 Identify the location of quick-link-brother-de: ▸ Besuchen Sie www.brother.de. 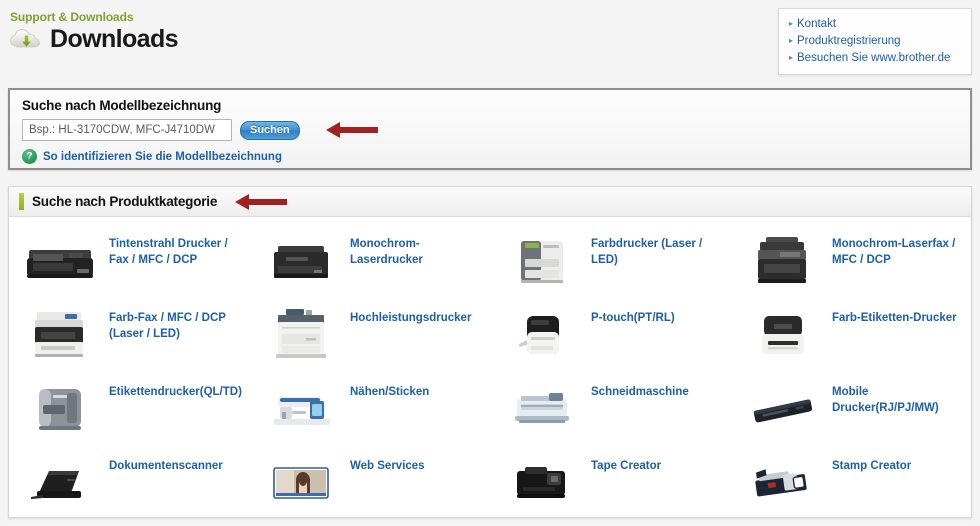
(875, 58).